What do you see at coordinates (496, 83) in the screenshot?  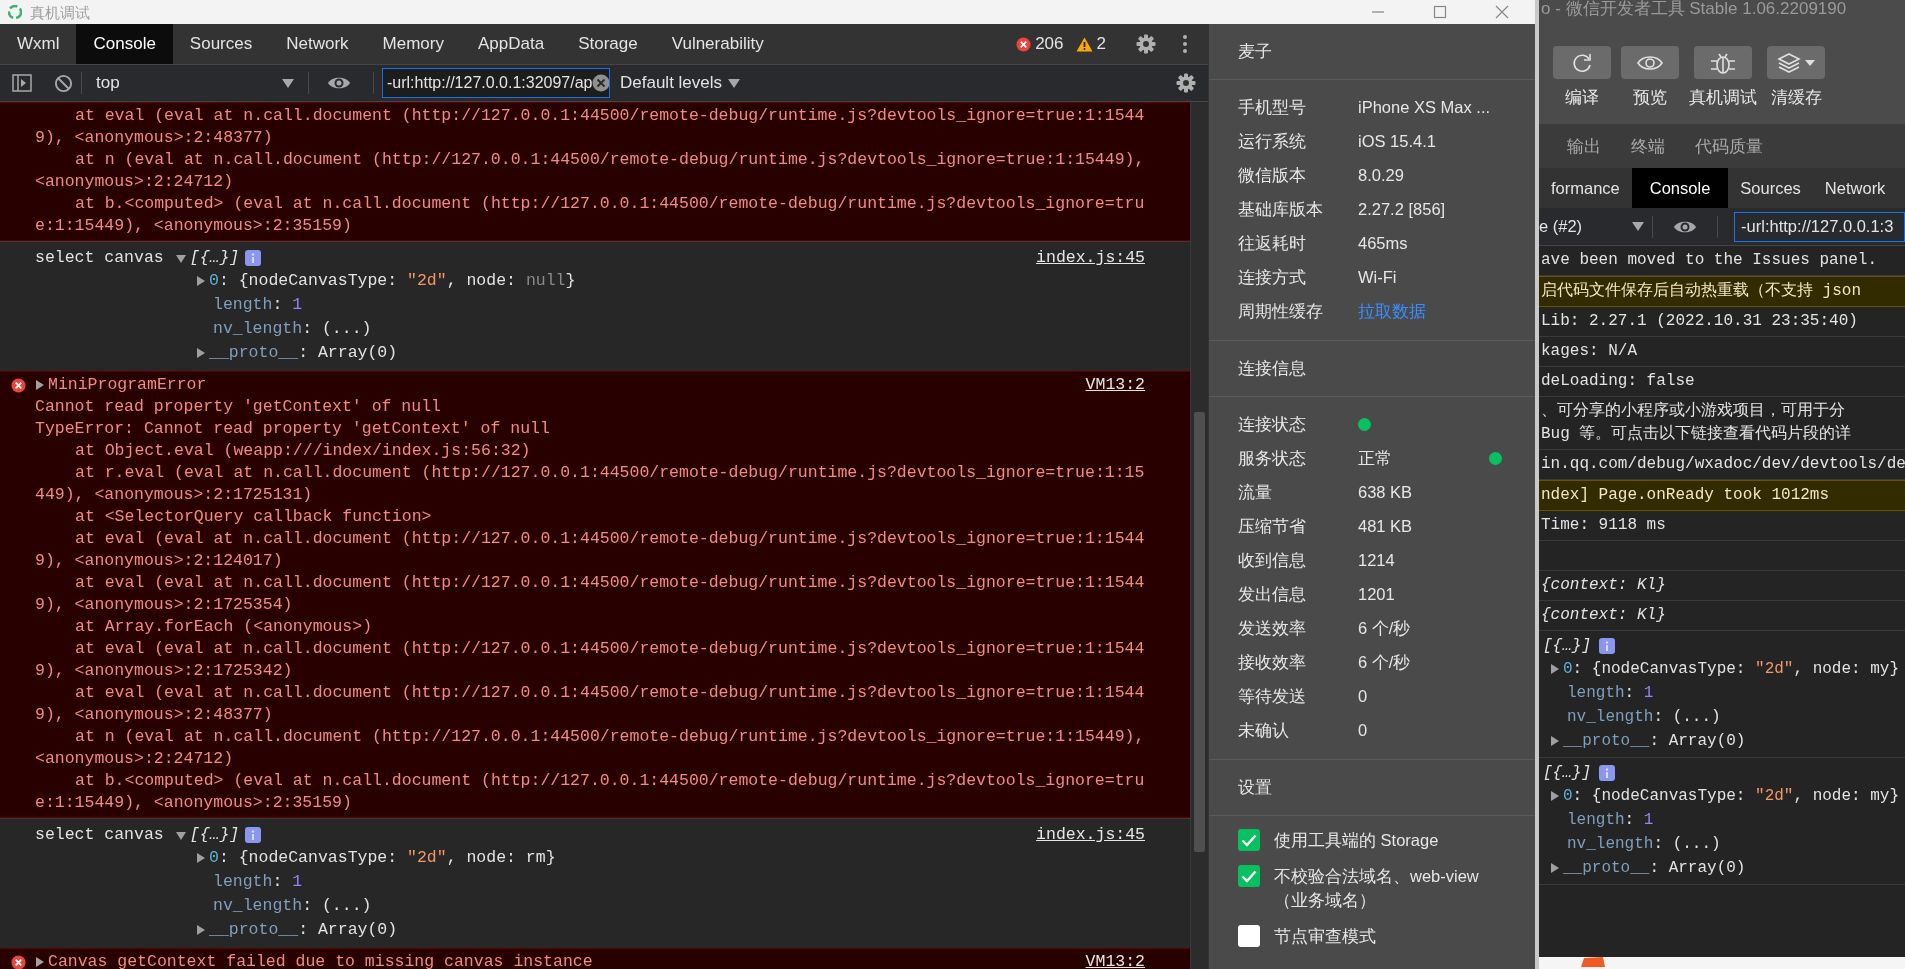 I see `filter-field: -url:http://127.0.0.1:32097/ap` at bounding box center [496, 83].